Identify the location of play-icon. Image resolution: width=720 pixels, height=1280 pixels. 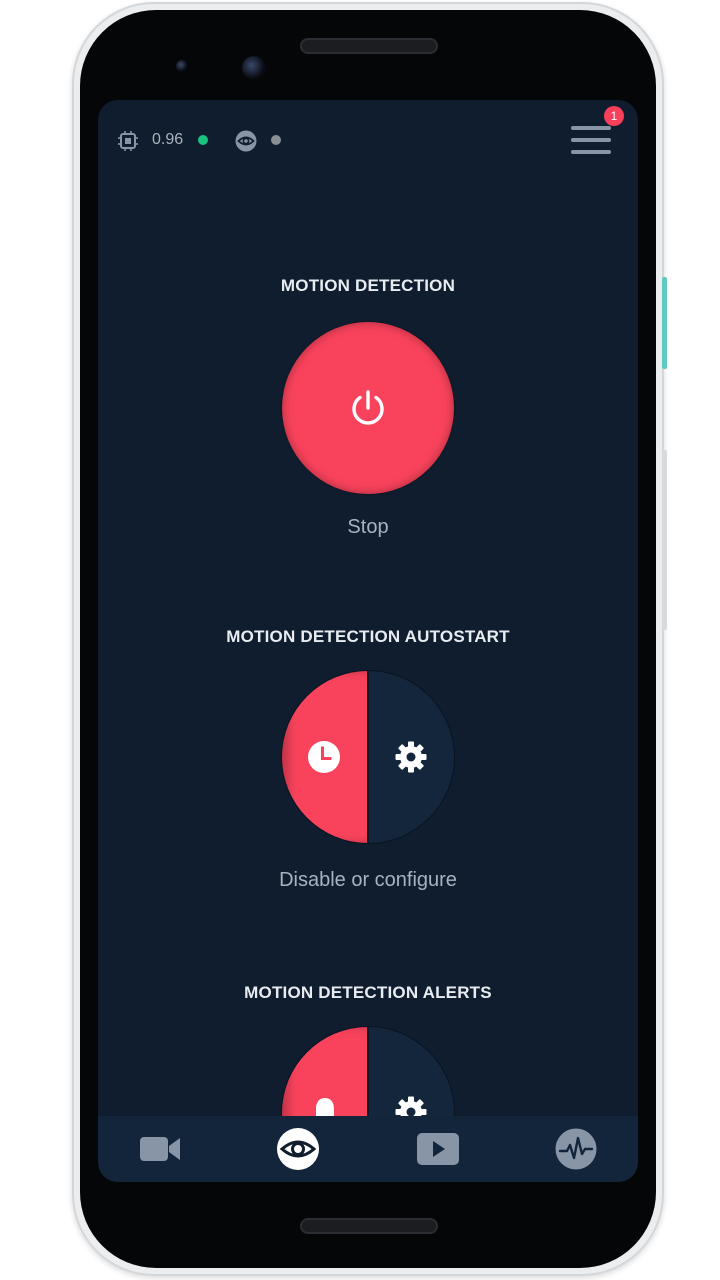
(438, 1149).